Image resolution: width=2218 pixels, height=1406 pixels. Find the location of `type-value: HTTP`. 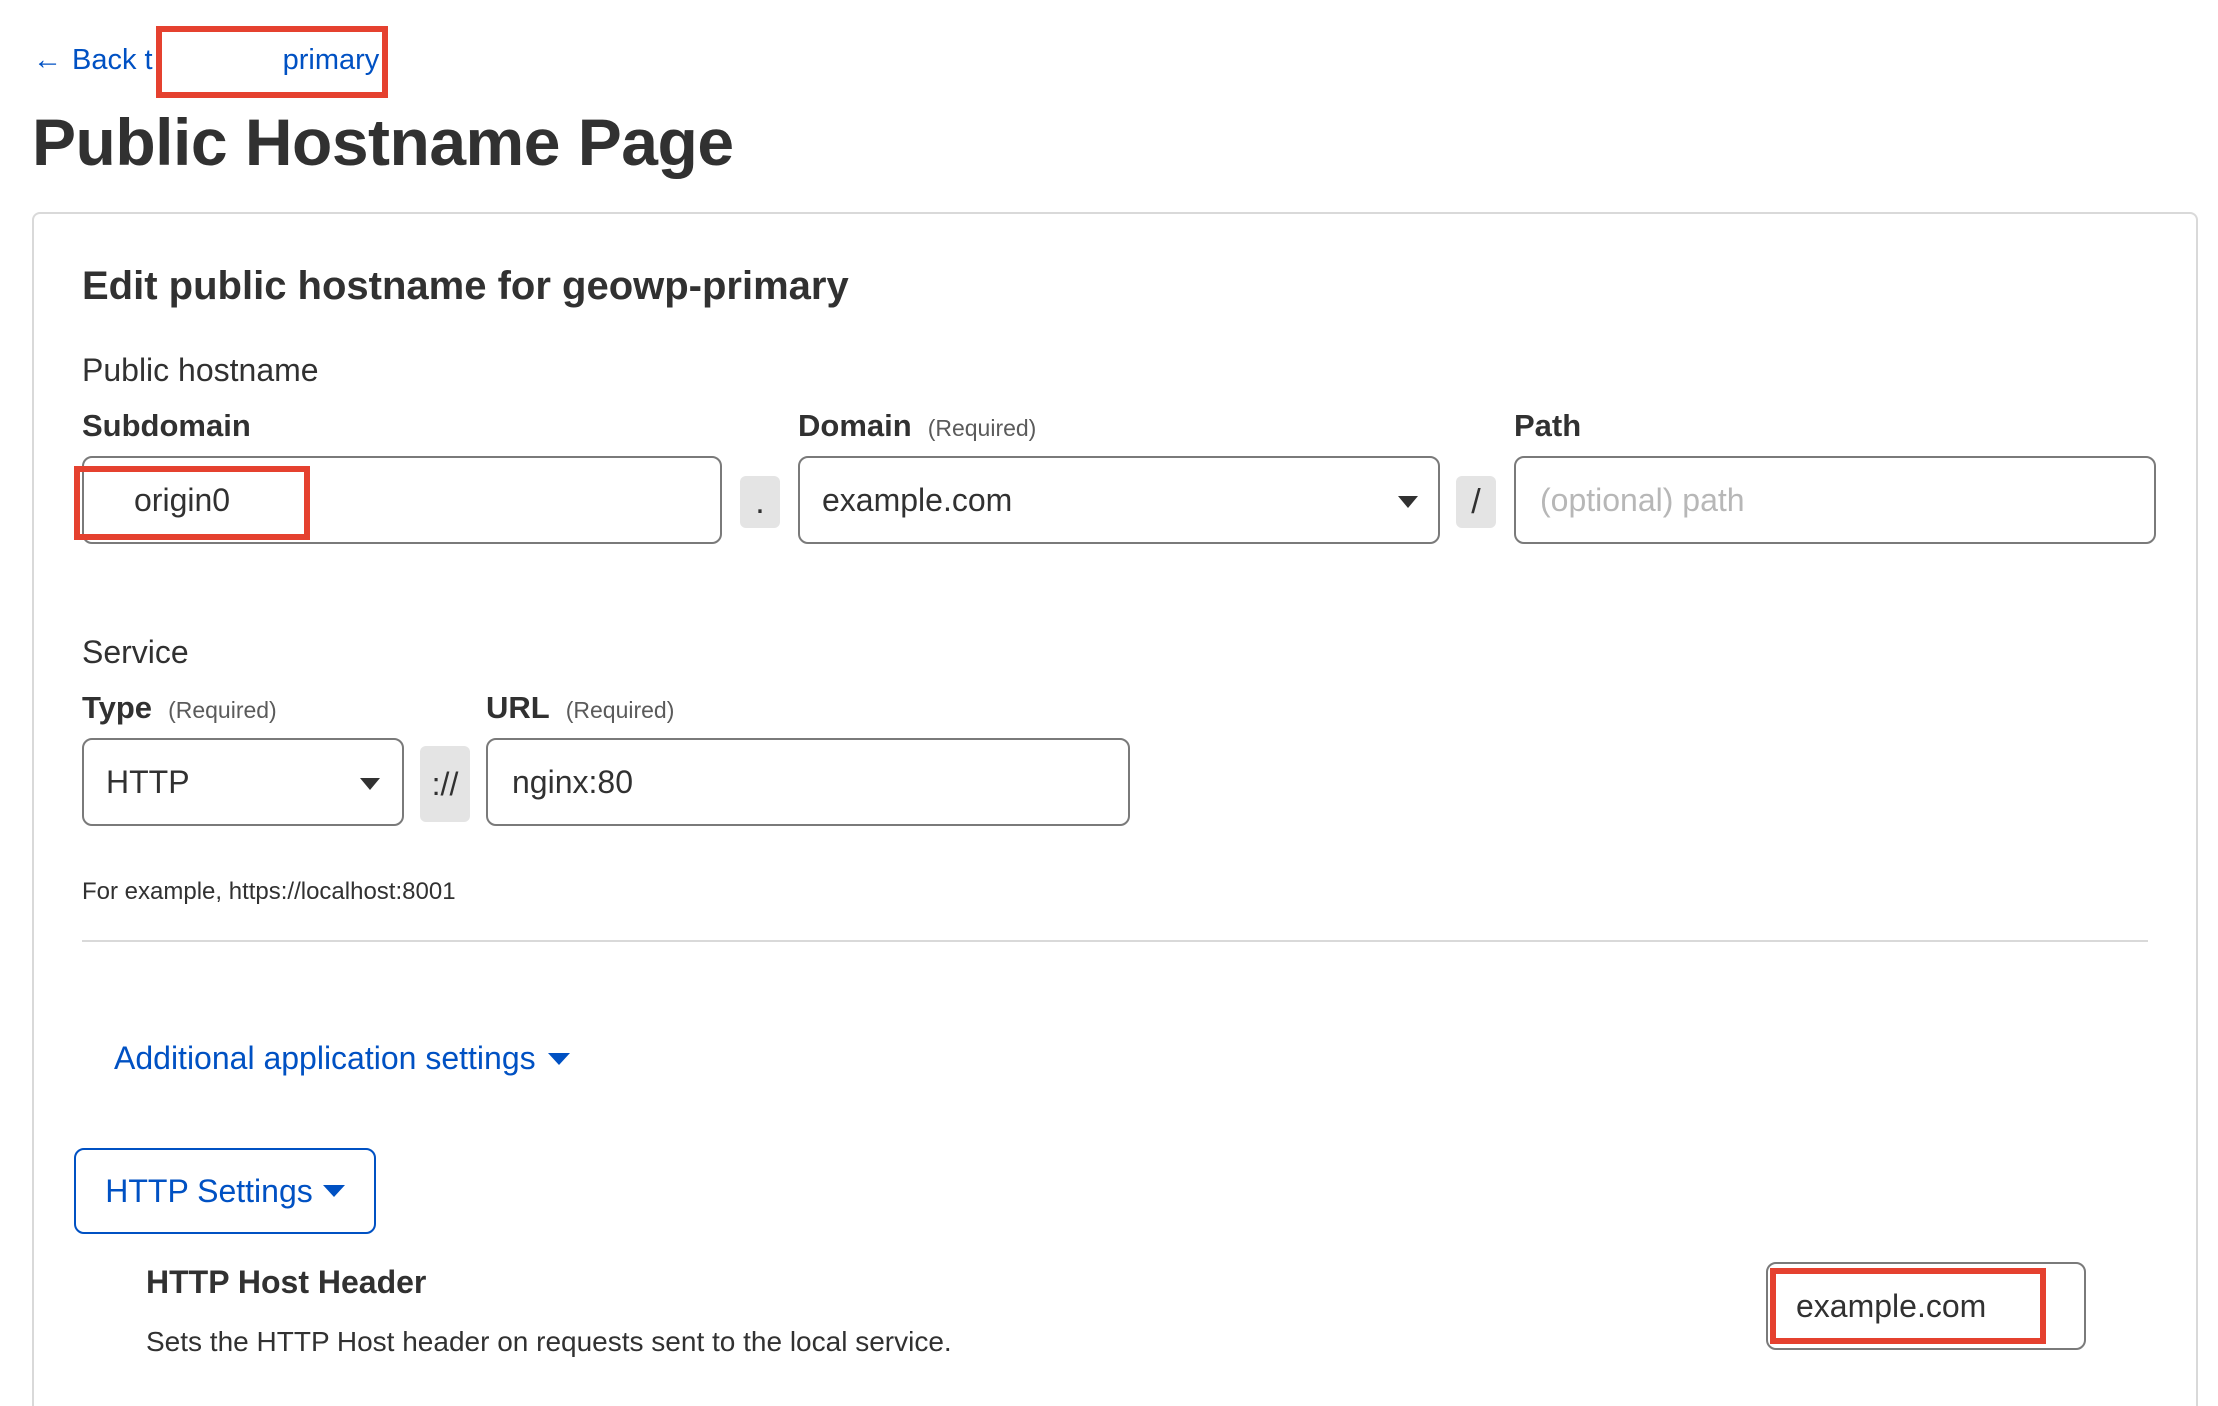

type-value: HTTP is located at coordinates (148, 781).